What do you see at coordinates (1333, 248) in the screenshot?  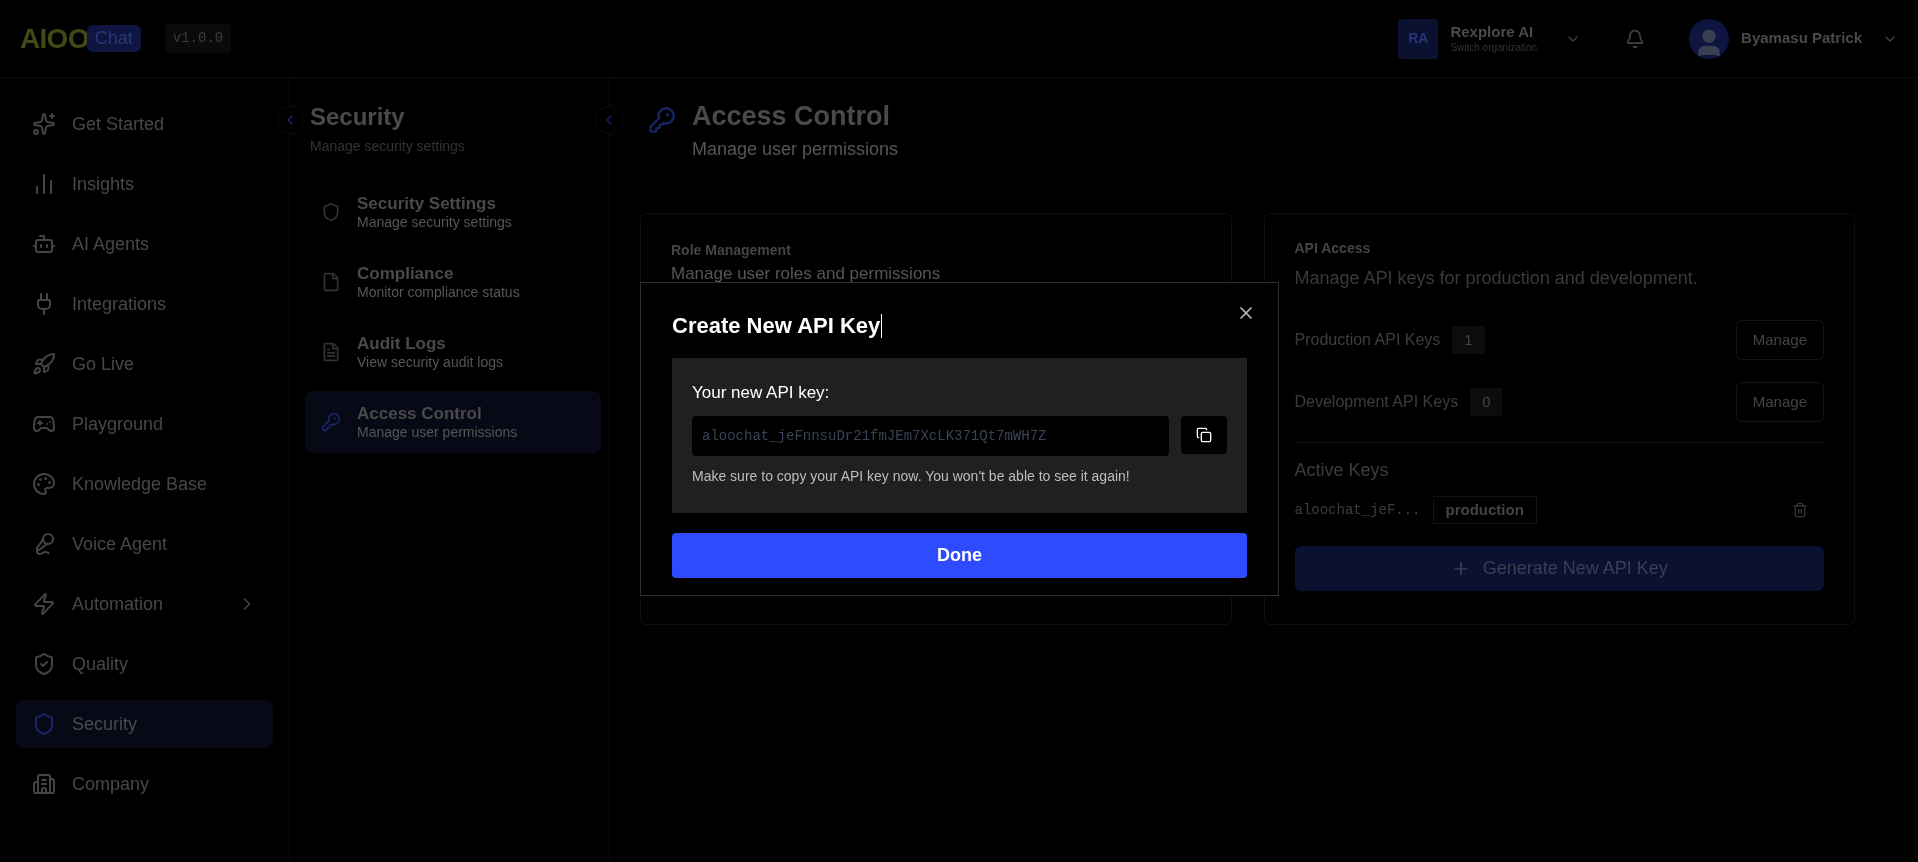 I see `card-title: API Access` at bounding box center [1333, 248].